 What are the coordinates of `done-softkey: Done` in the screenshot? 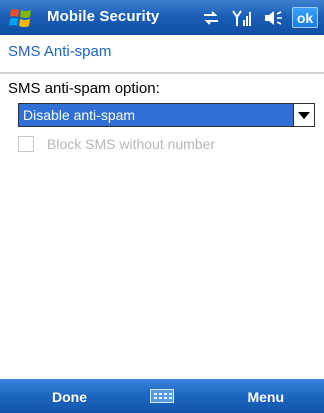 It's located at (69, 397).